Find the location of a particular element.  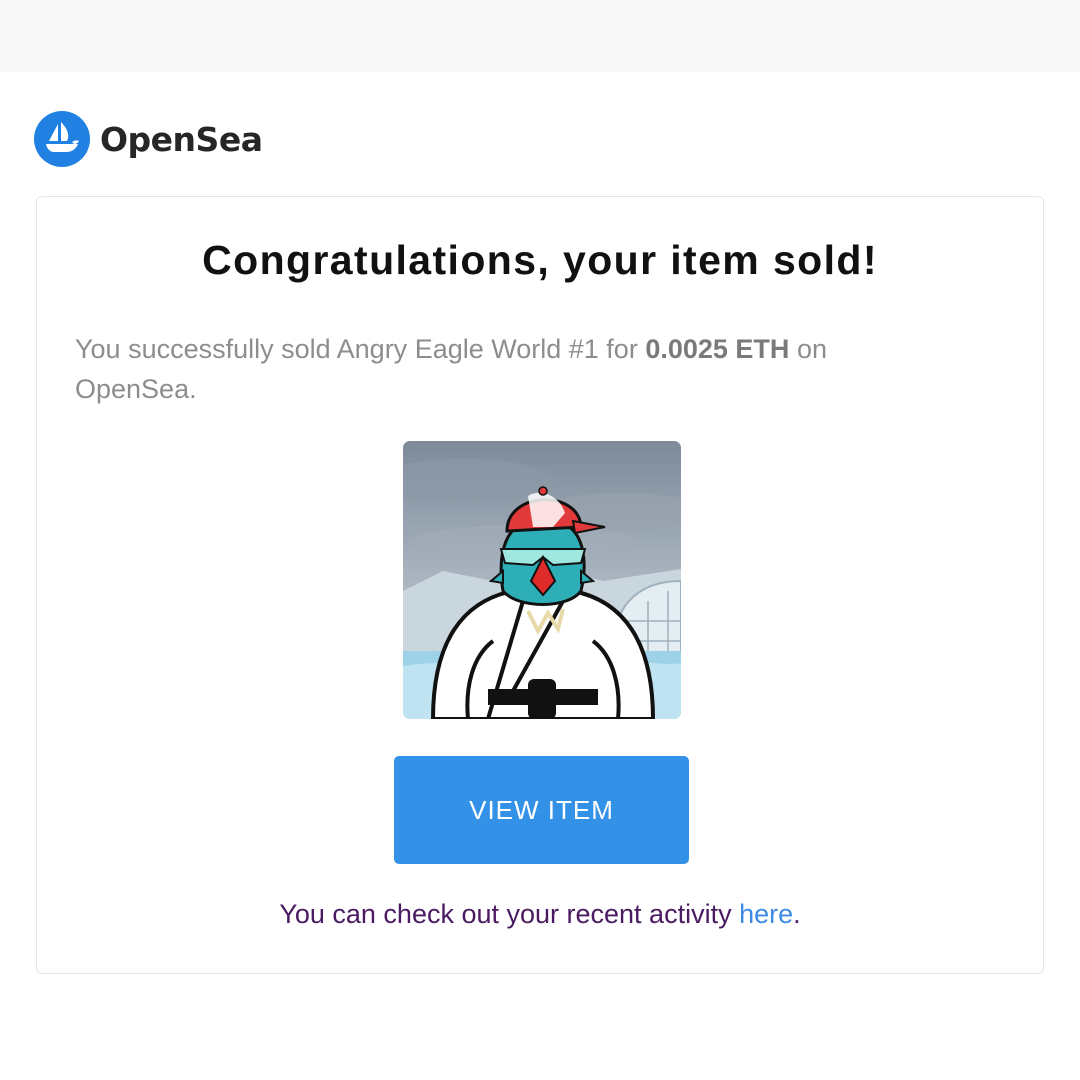

brand-header: OpenSea is located at coordinates (148, 139).